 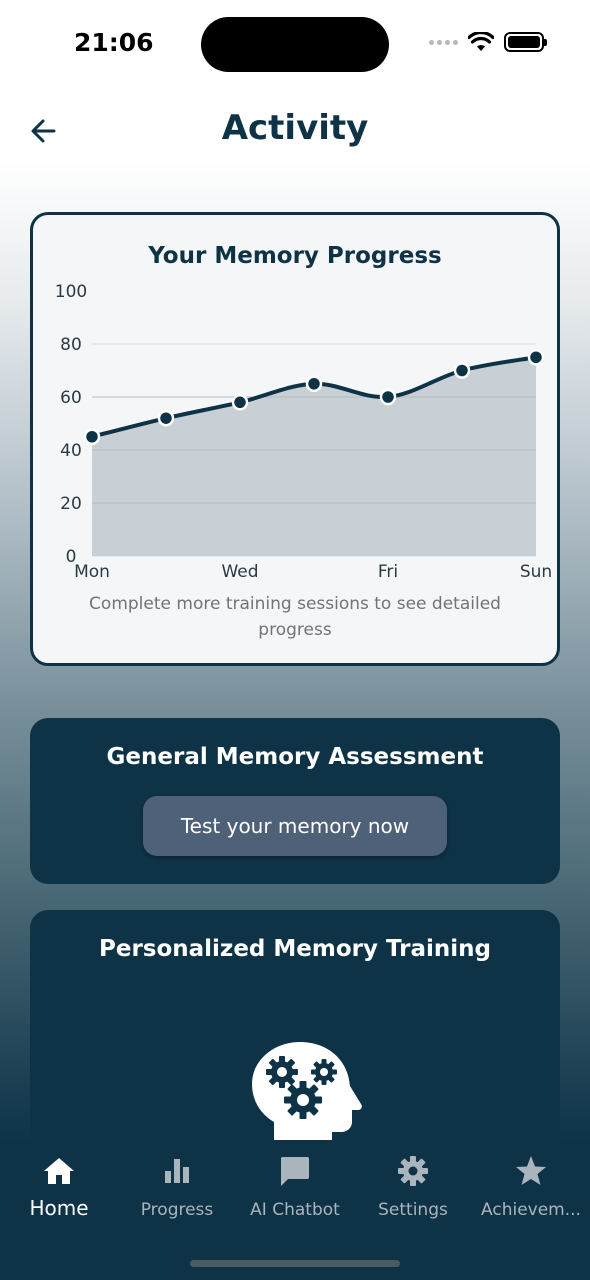 I want to click on status-bar: 21:06, so click(x=295, y=45).